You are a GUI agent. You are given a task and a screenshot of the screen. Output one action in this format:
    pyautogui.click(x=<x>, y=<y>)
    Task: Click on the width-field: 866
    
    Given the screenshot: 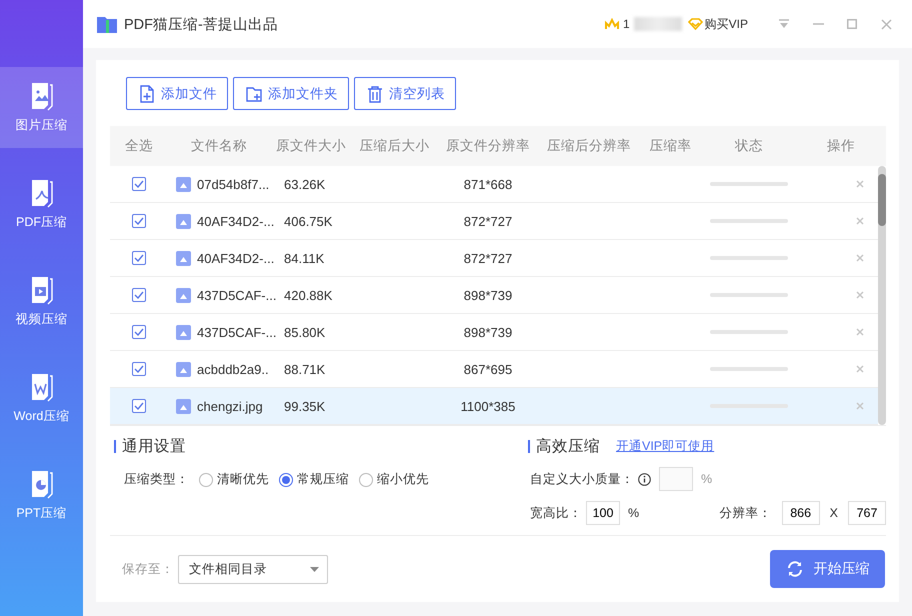 What is the action you would take?
    pyautogui.click(x=801, y=513)
    